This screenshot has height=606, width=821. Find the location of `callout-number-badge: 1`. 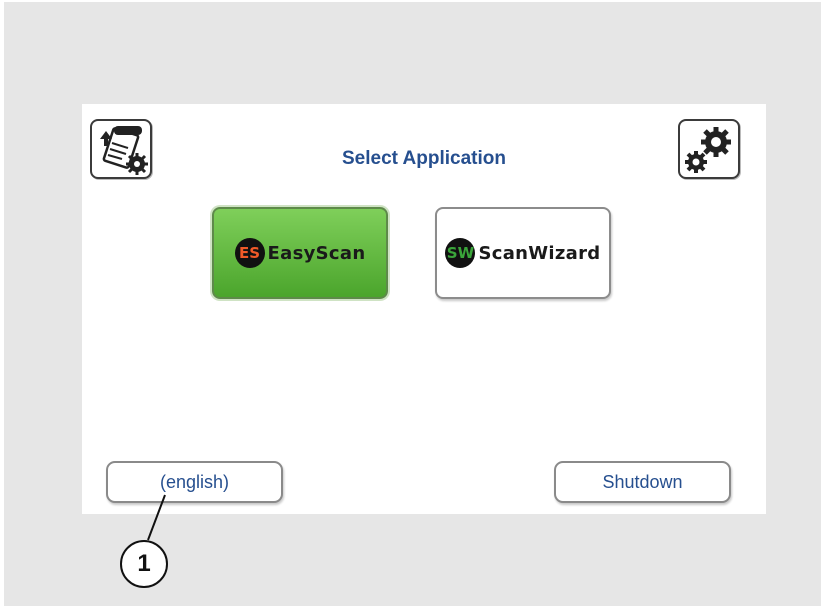

callout-number-badge: 1 is located at coordinates (144, 564).